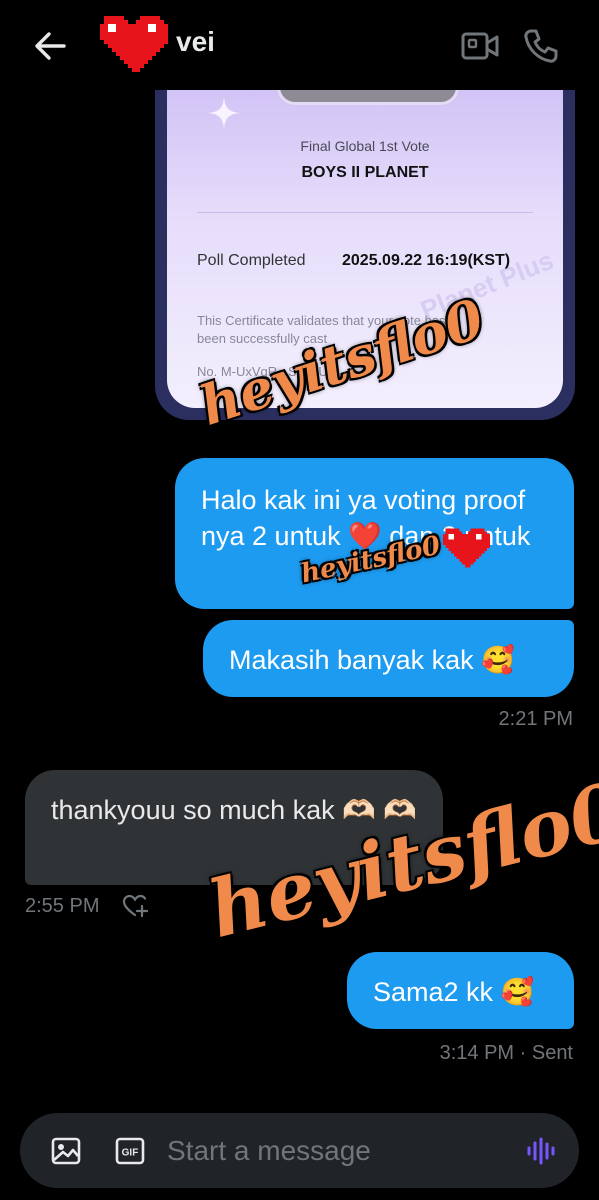  Describe the element at coordinates (134, 44) in the screenshot. I see `pixel-heart-icon` at that location.